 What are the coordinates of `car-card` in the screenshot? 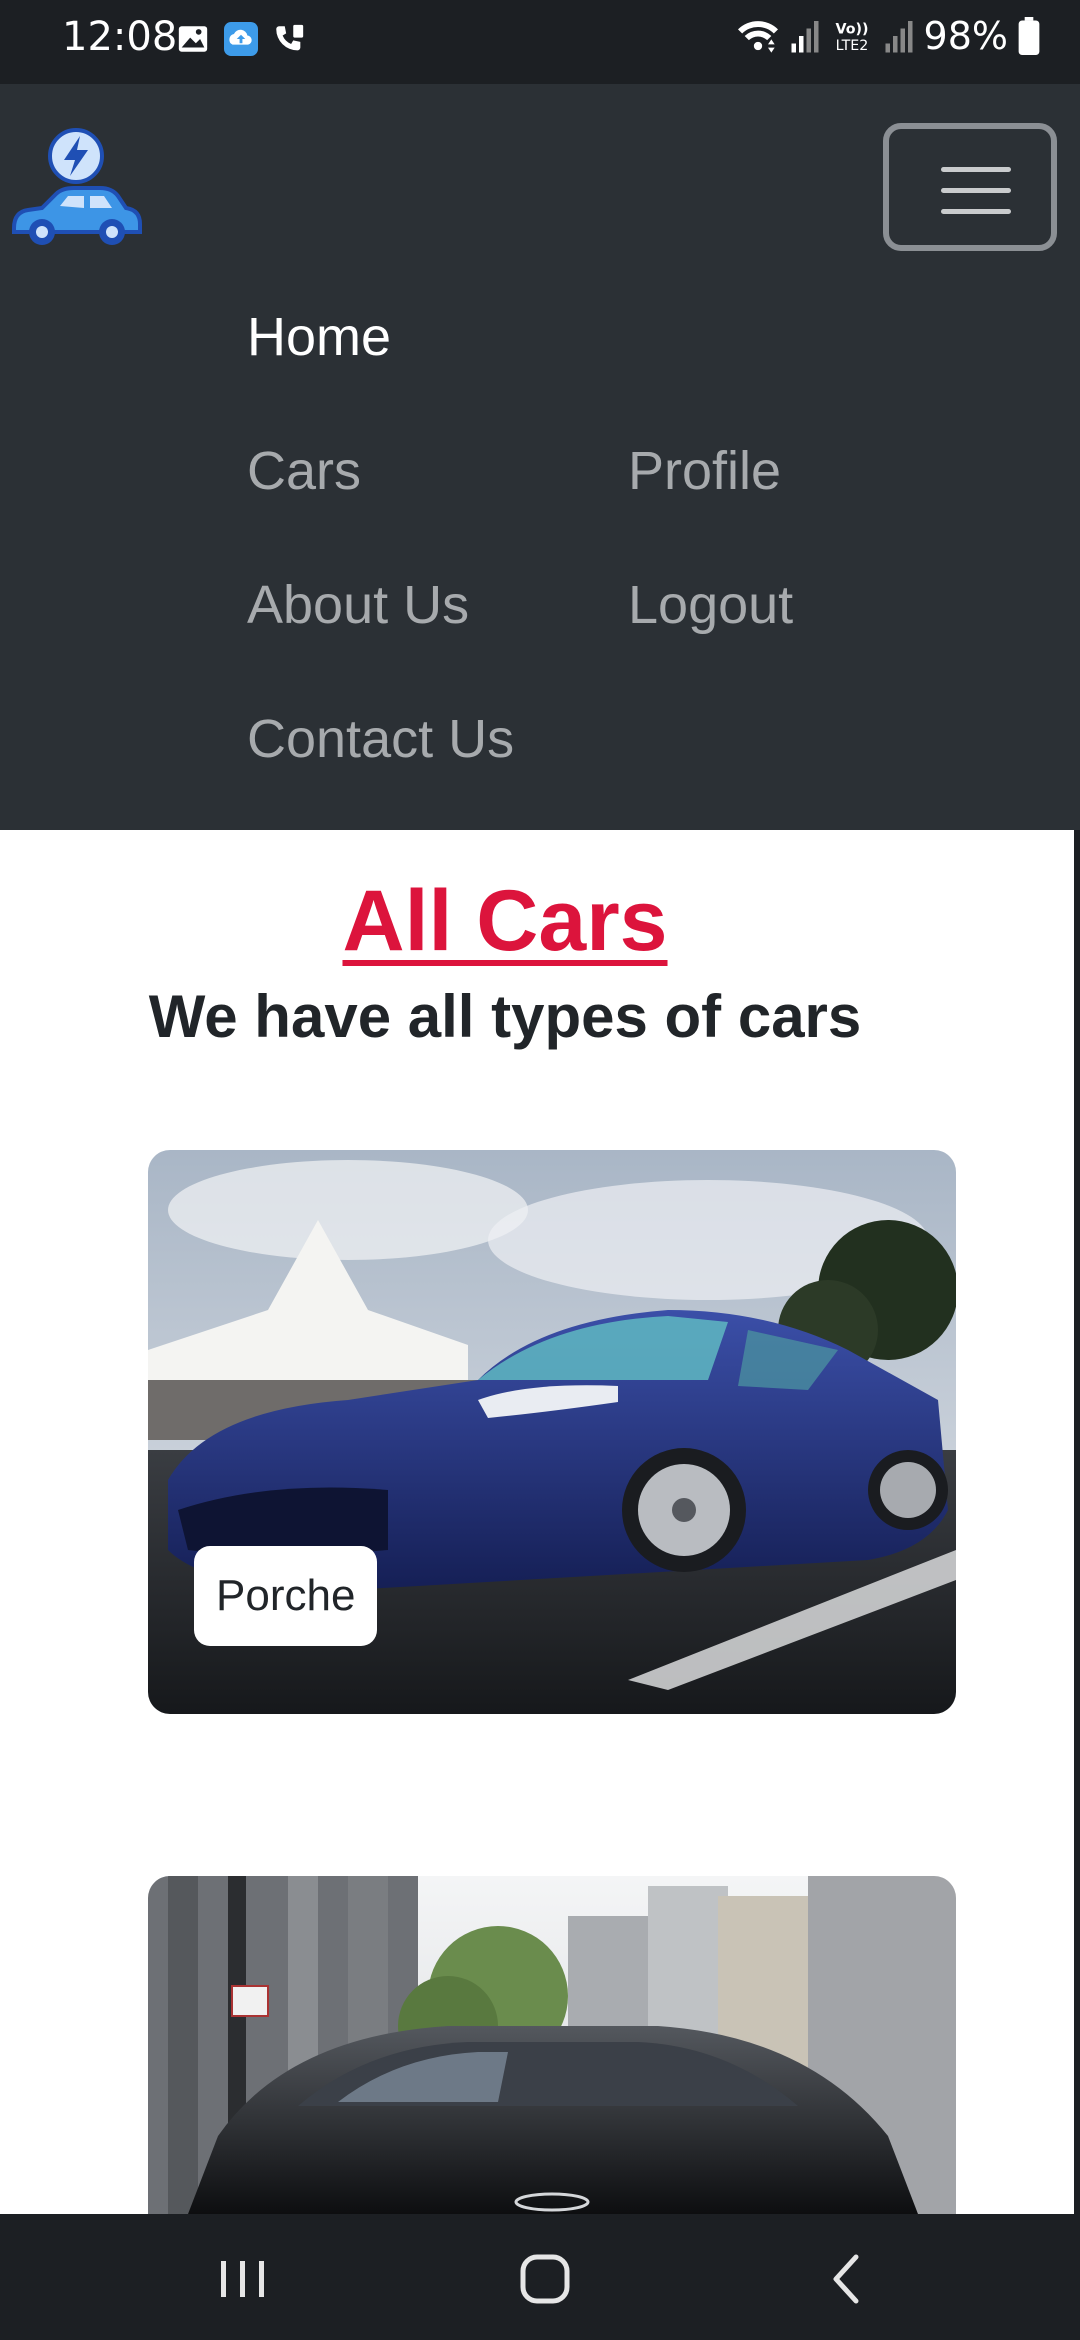 It's located at (552, 2045).